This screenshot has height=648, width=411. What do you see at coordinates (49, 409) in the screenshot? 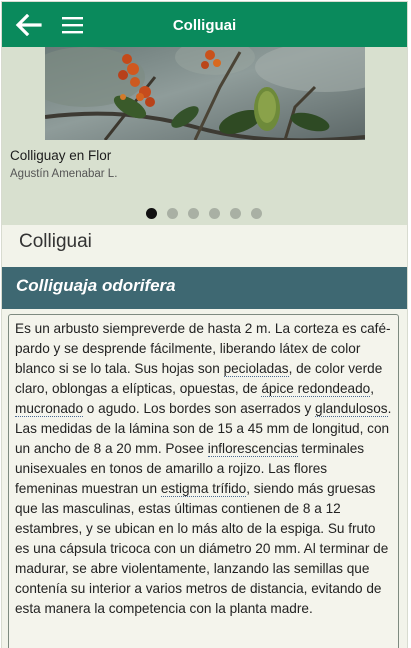
I see `glossary-link-mucronado: mucronado` at bounding box center [49, 409].